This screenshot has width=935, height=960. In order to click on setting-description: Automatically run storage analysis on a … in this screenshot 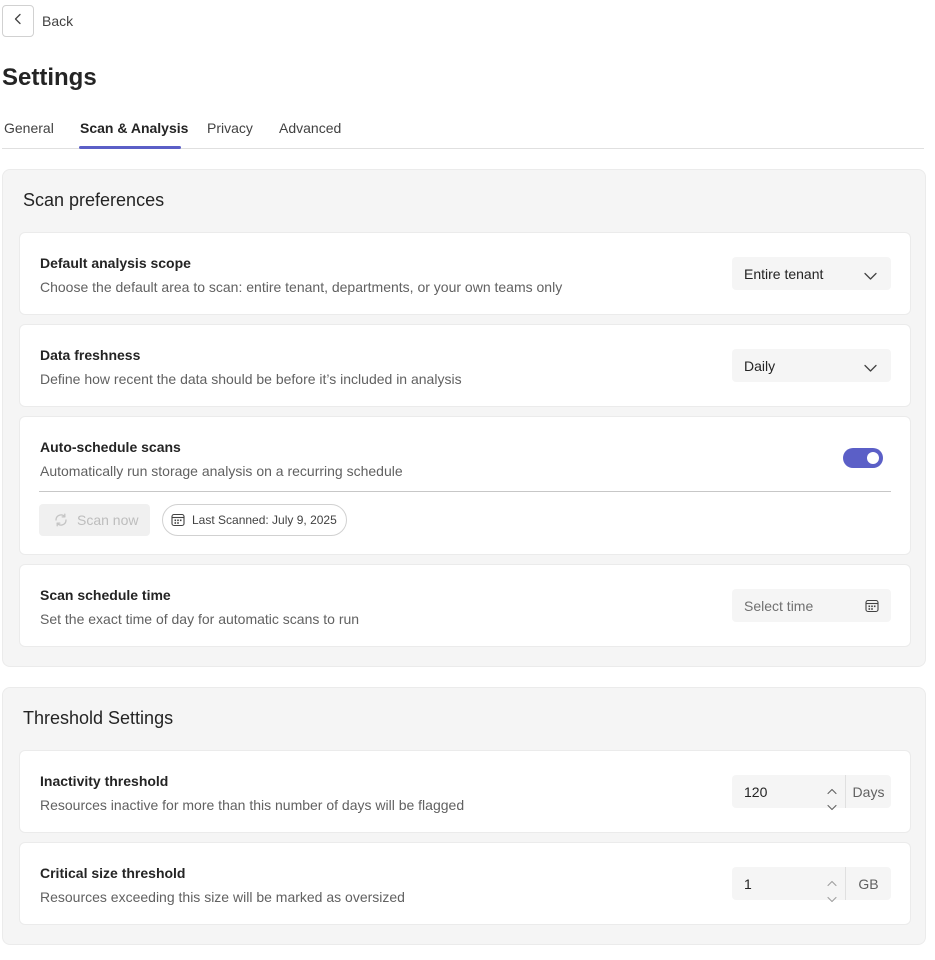, I will do `click(221, 471)`.